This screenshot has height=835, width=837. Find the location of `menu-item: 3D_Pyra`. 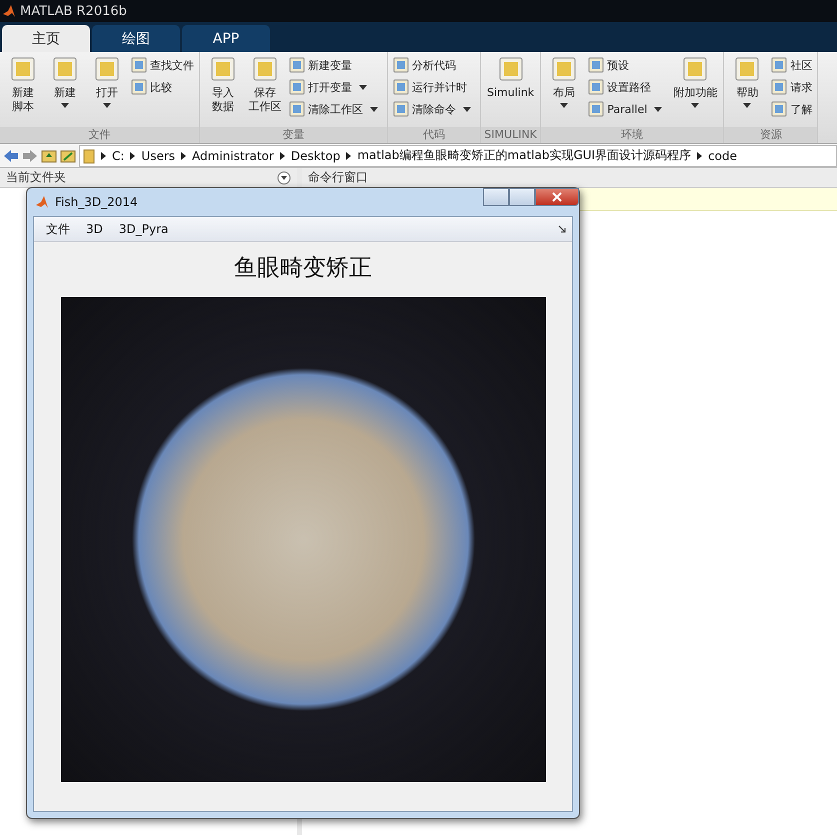

menu-item: 3D_Pyra is located at coordinates (143, 229).